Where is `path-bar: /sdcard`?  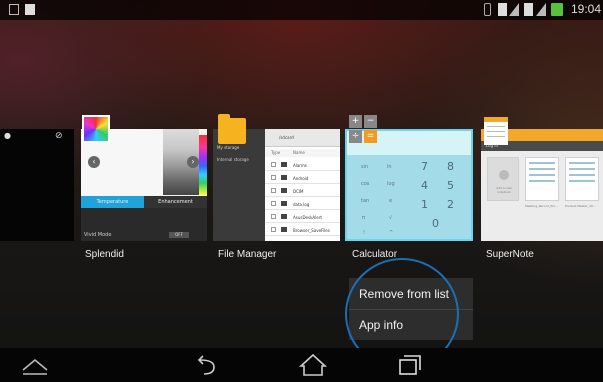
path-bar: /sdcard is located at coordinates (302, 138).